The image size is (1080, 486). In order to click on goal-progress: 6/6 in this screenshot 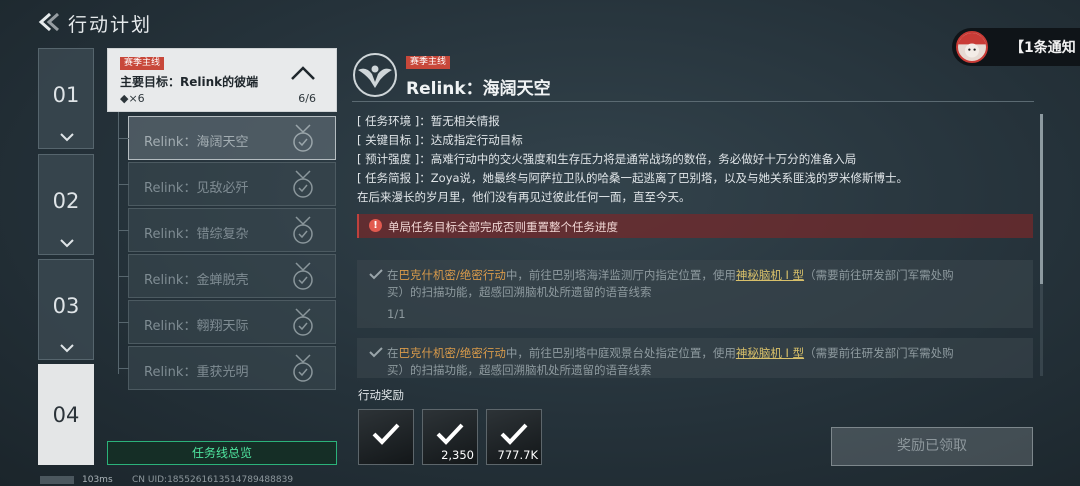, I will do `click(307, 98)`.